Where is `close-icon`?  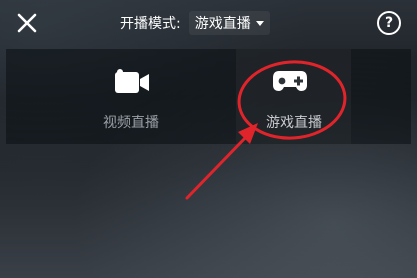
close-icon is located at coordinates (27, 23).